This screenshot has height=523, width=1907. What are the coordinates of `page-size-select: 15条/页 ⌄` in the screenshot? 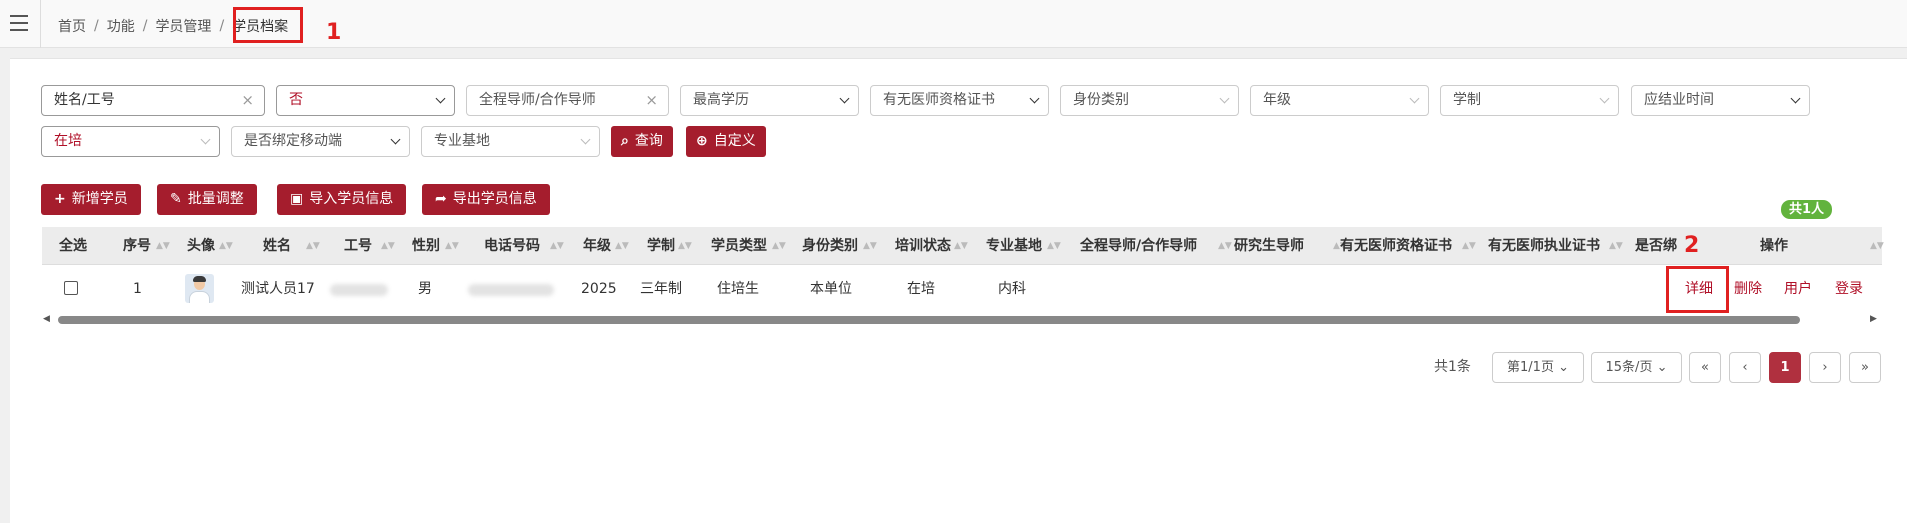 It's located at (1636, 367).